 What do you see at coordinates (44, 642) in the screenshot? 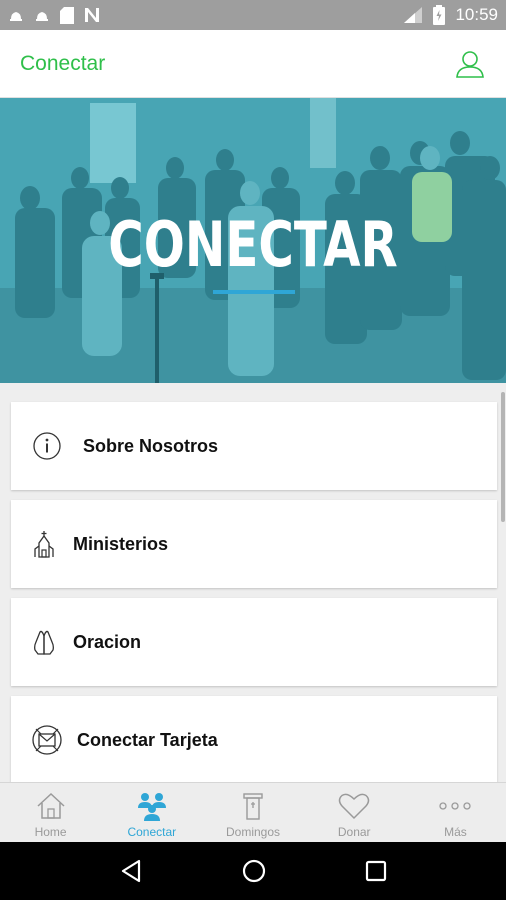
I see `praying-hands-icon` at bounding box center [44, 642].